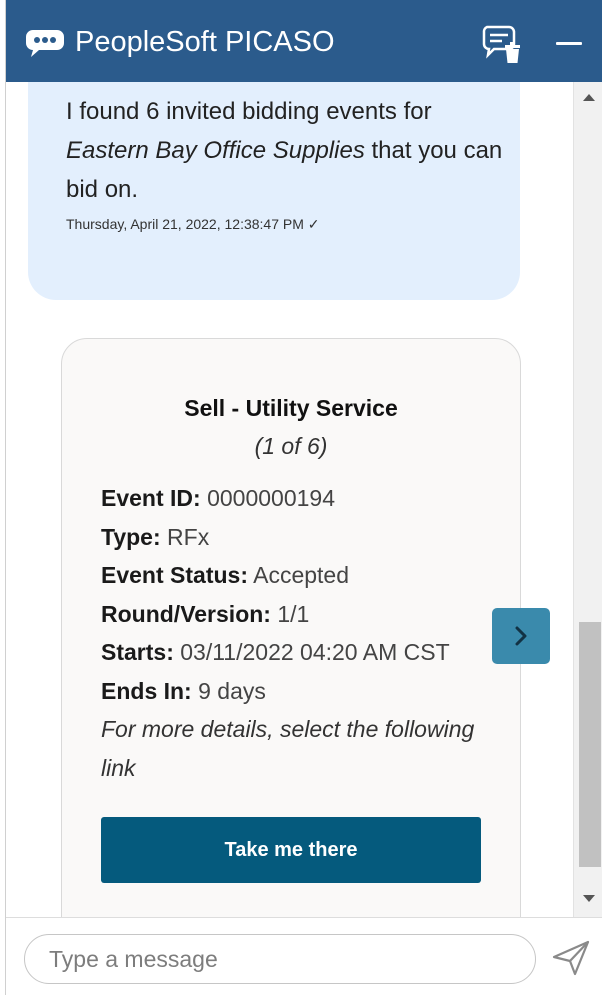  What do you see at coordinates (131, 536) in the screenshot?
I see `field-label: Type:` at bounding box center [131, 536].